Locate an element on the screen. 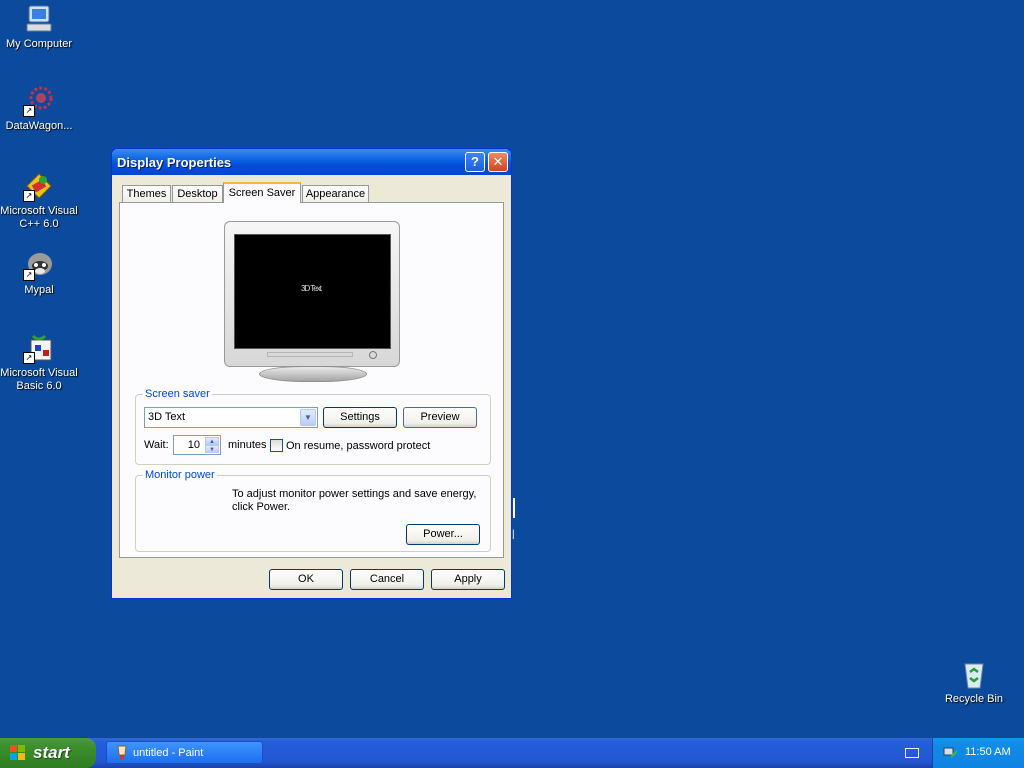 The width and height of the screenshot is (1024, 768). taskbar-item-paint: untitled - Paint is located at coordinates (184, 752).